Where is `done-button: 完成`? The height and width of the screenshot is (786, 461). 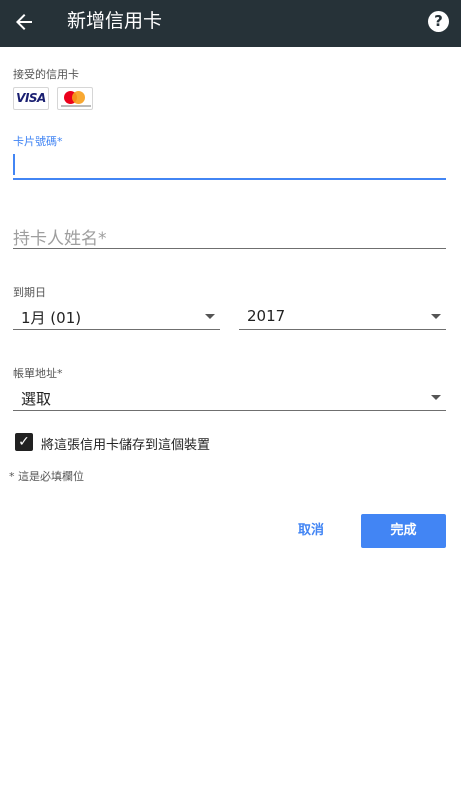 done-button: 完成 is located at coordinates (403, 531).